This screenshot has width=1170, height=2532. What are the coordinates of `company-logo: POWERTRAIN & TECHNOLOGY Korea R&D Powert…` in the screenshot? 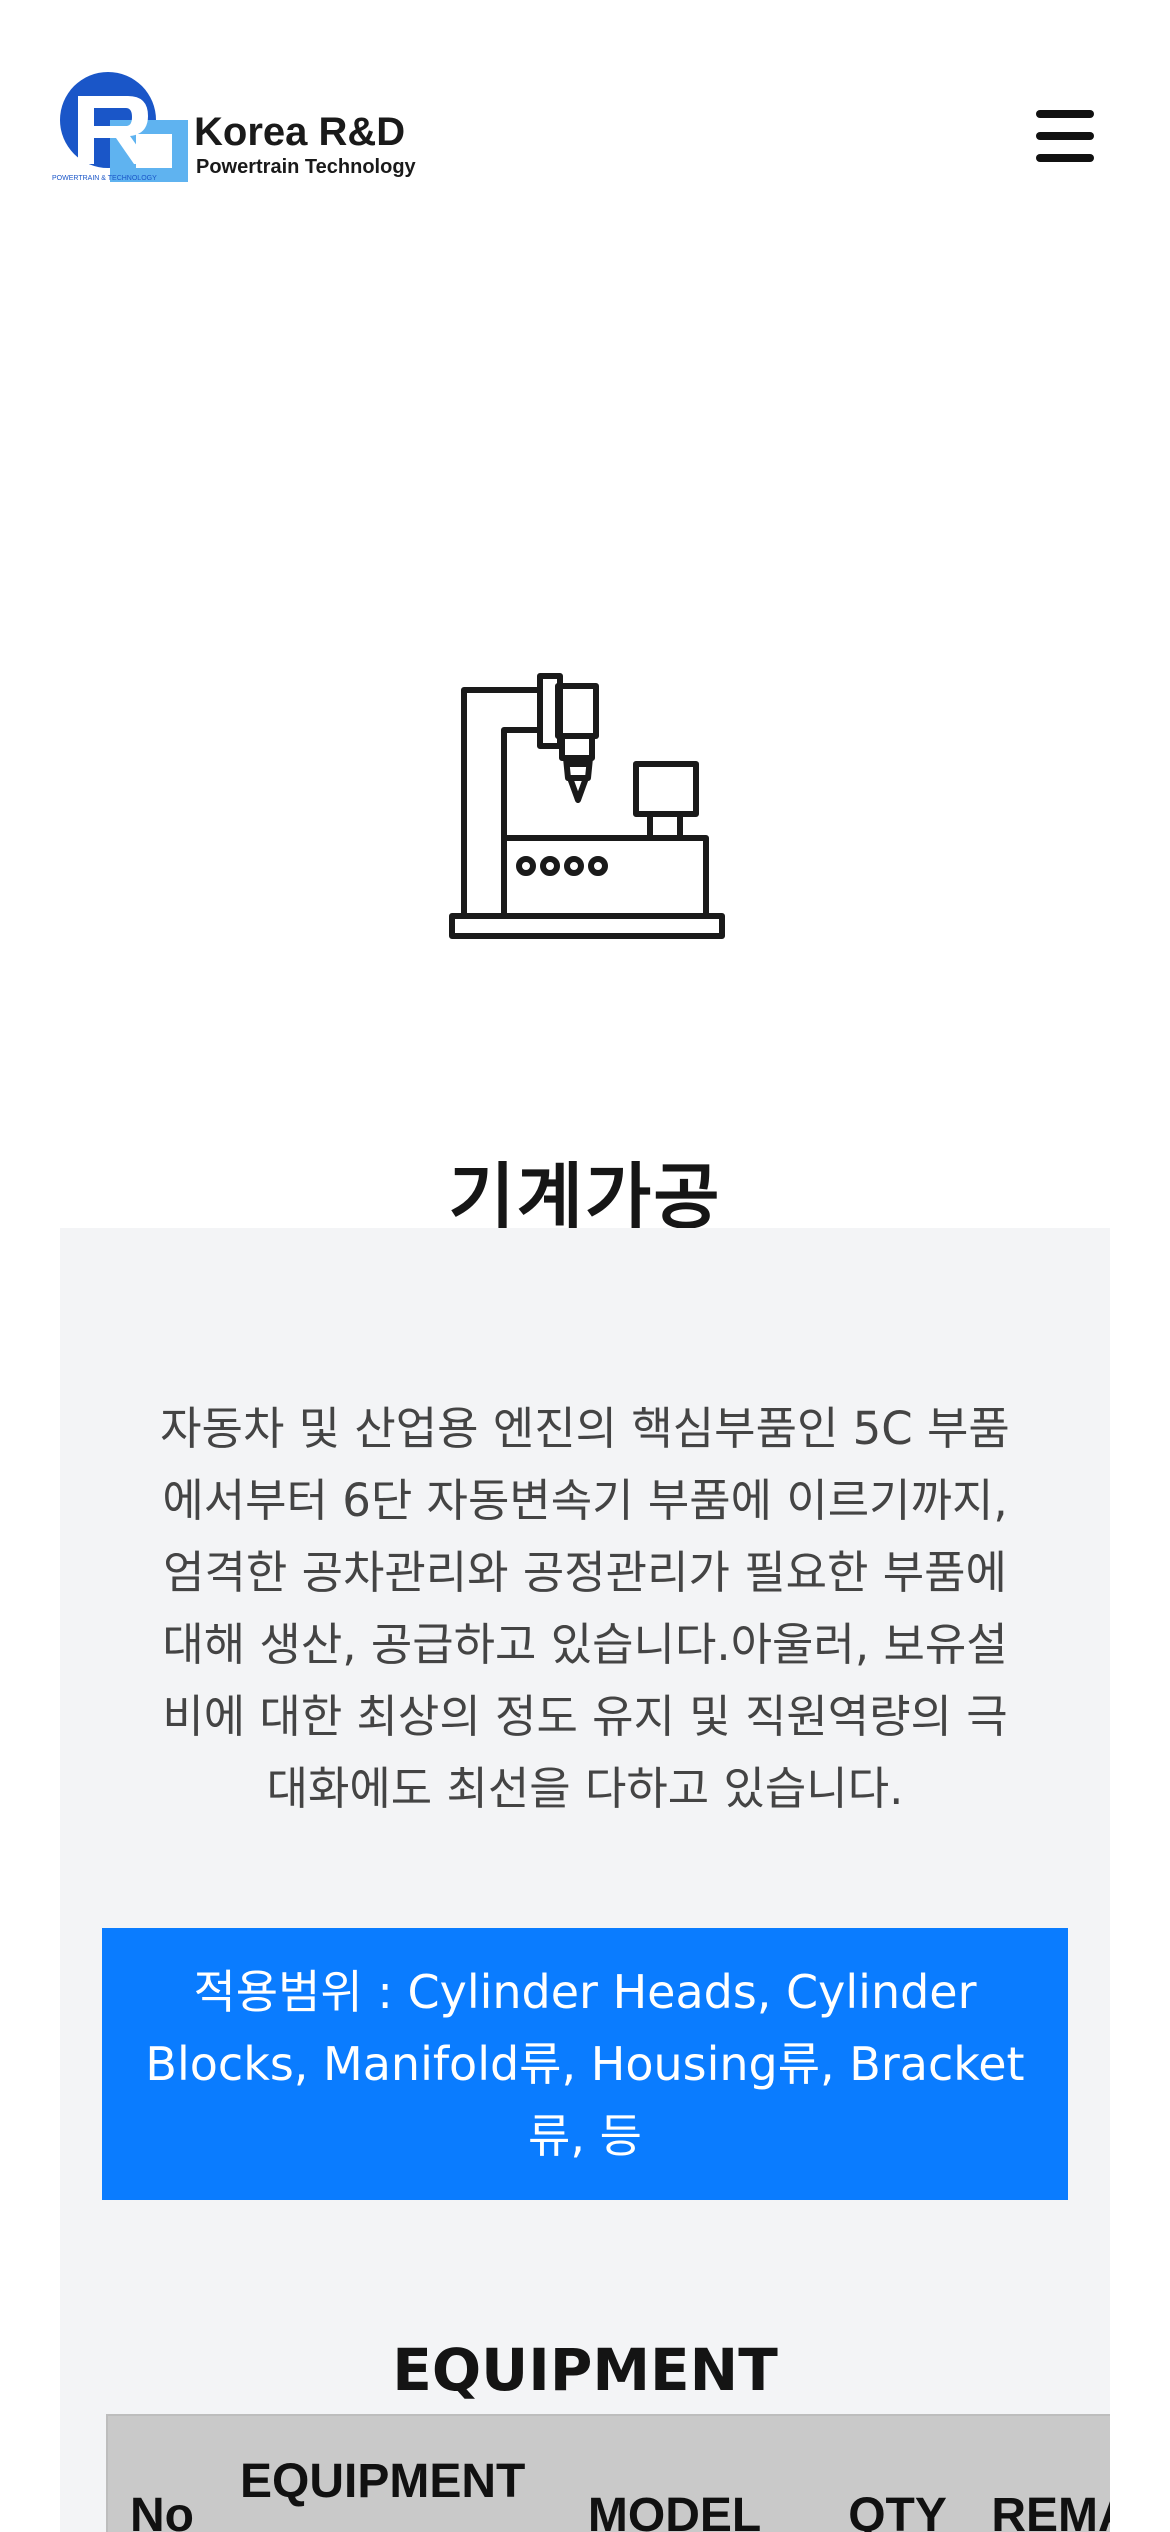 It's located at (240, 128).